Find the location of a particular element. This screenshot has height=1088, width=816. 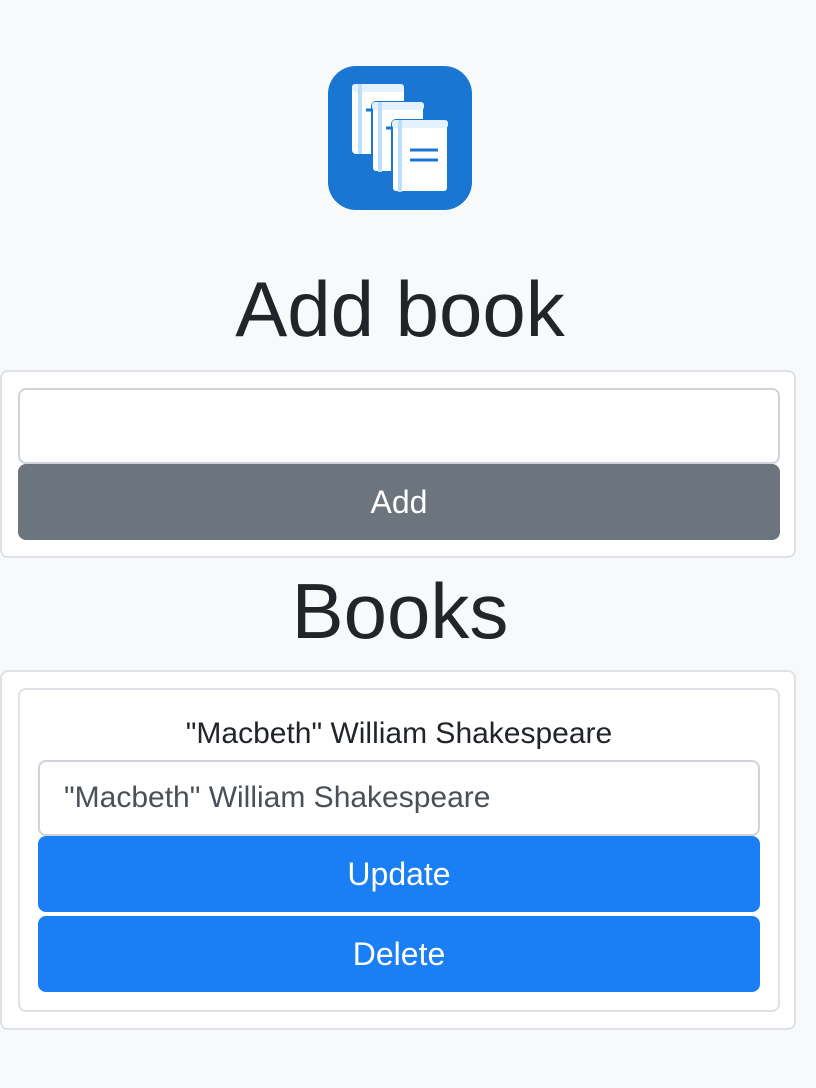

add-button: Add is located at coordinates (399, 502).